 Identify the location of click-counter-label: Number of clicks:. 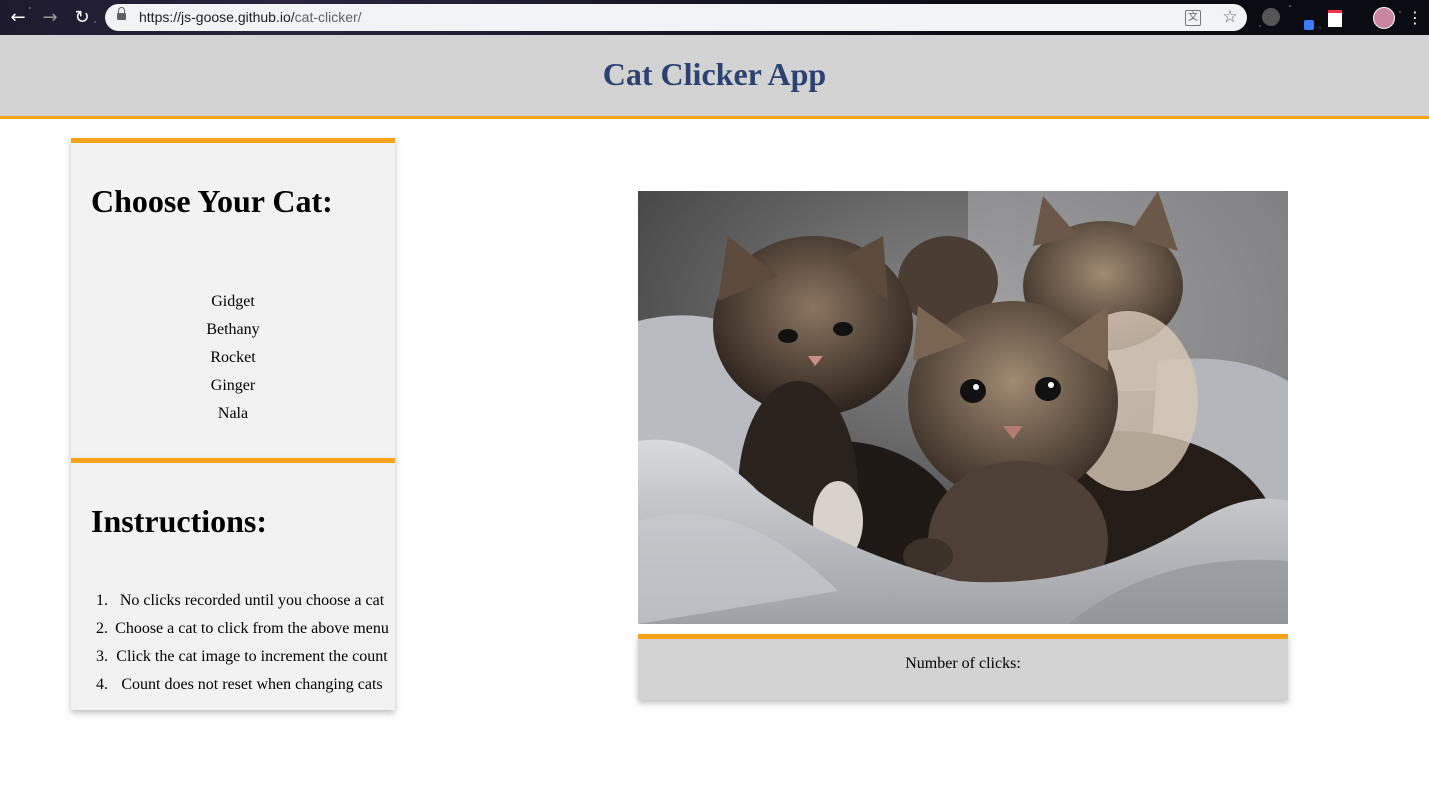
(963, 663).